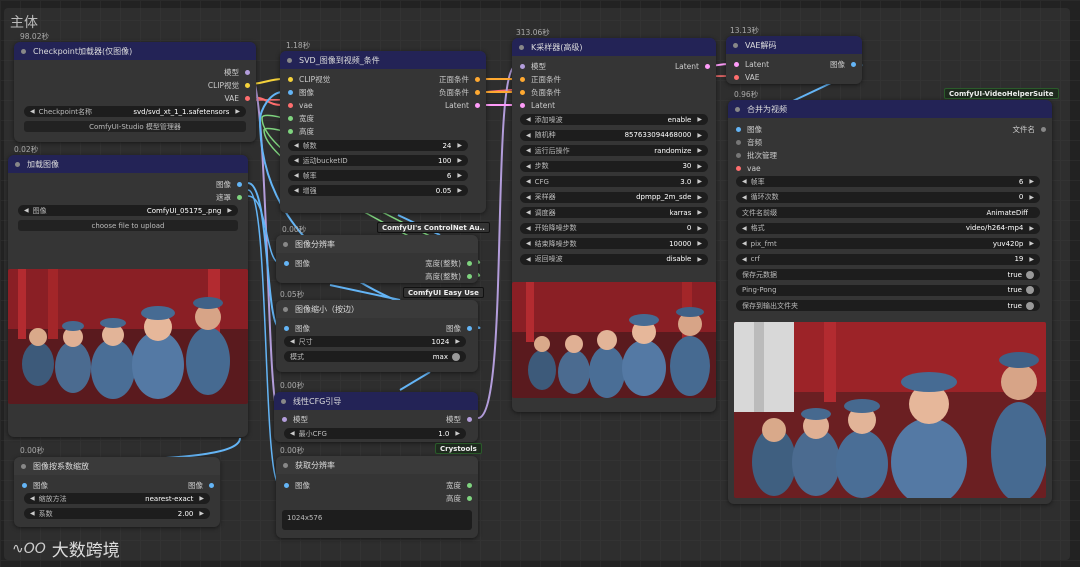 This screenshot has height=567, width=1080. I want to click on fps-widget: ◀ 帧率 6 ▶, so click(378, 175).